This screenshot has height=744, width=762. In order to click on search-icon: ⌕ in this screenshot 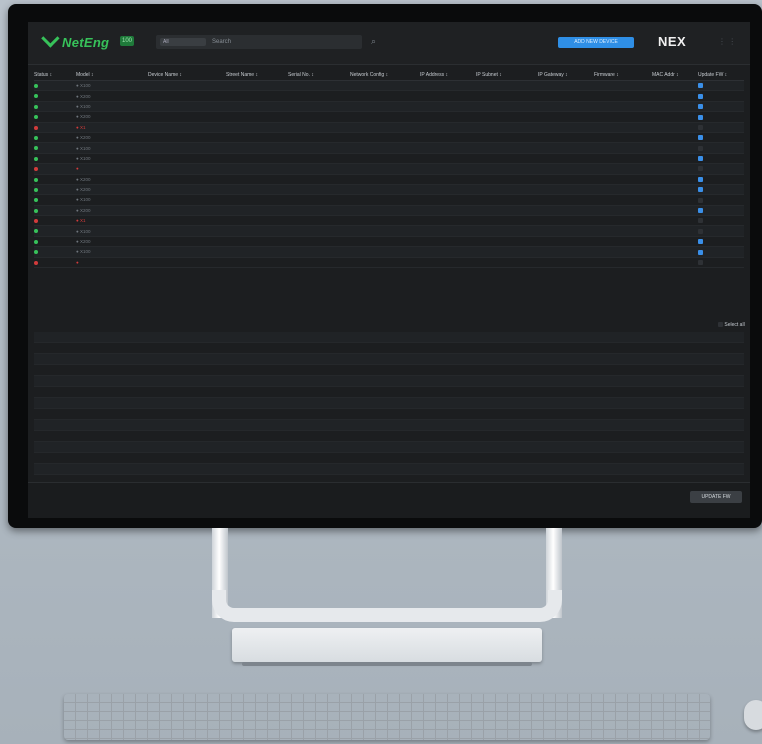, I will do `click(373, 41)`.